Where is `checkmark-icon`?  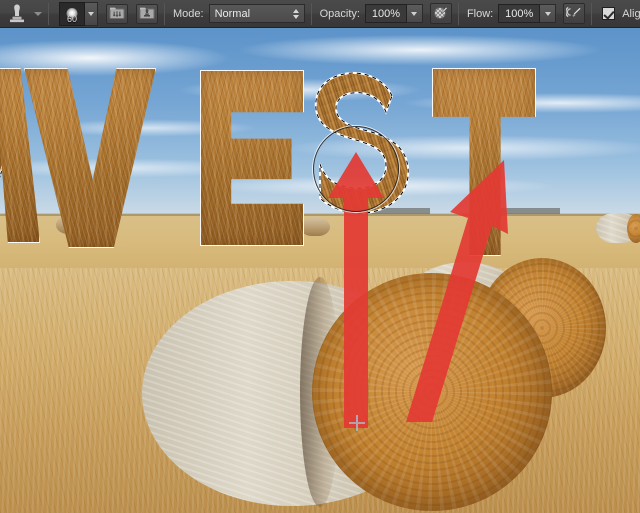 checkmark-icon is located at coordinates (609, 13).